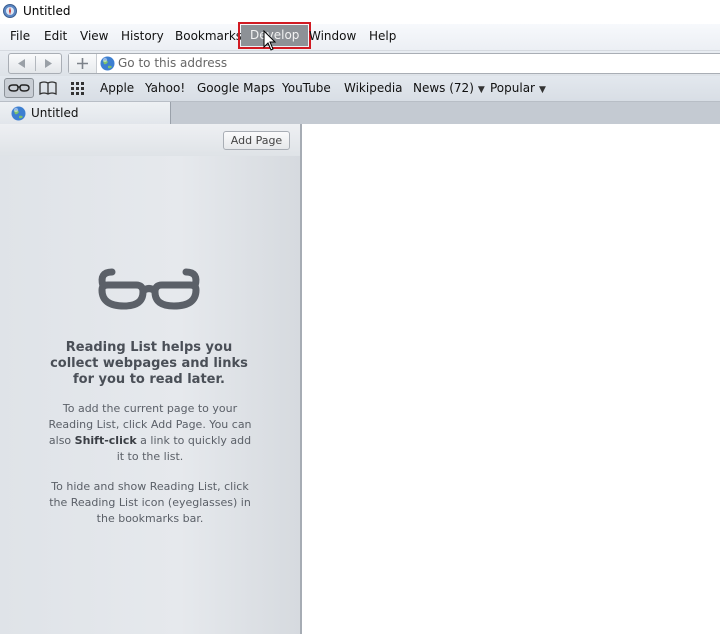 Image resolution: width=720 pixels, height=634 pixels. What do you see at coordinates (382, 36) in the screenshot?
I see `menu-help: Help` at bounding box center [382, 36].